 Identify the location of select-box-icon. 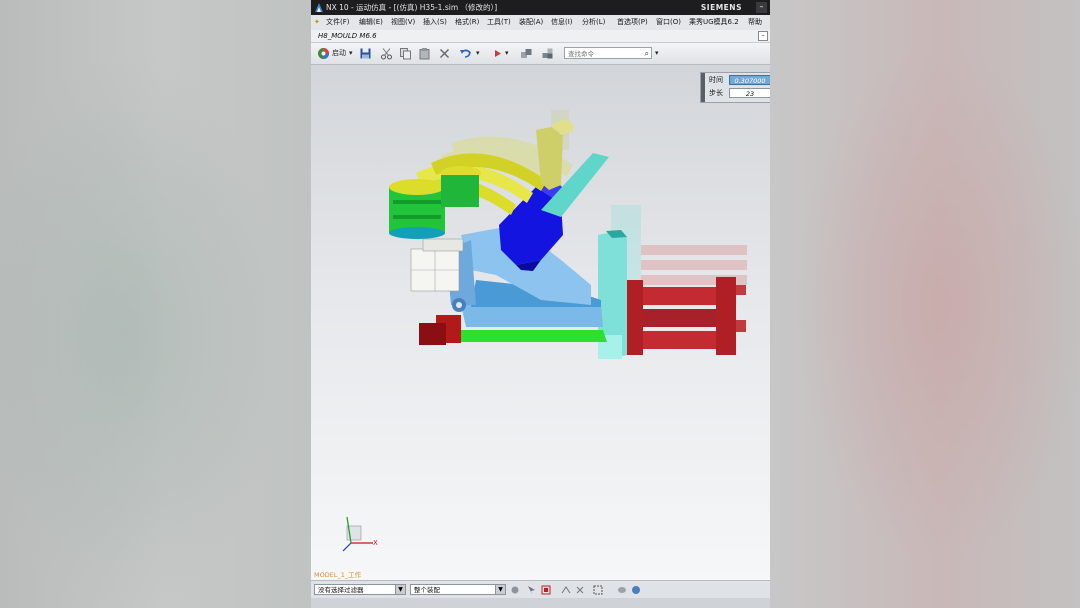
(546, 590).